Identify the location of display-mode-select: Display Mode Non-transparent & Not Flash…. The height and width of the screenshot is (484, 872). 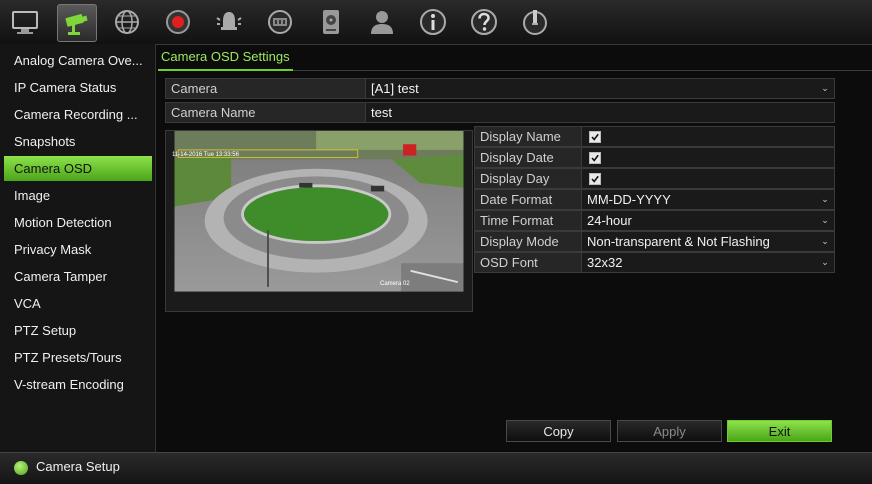
(654, 241).